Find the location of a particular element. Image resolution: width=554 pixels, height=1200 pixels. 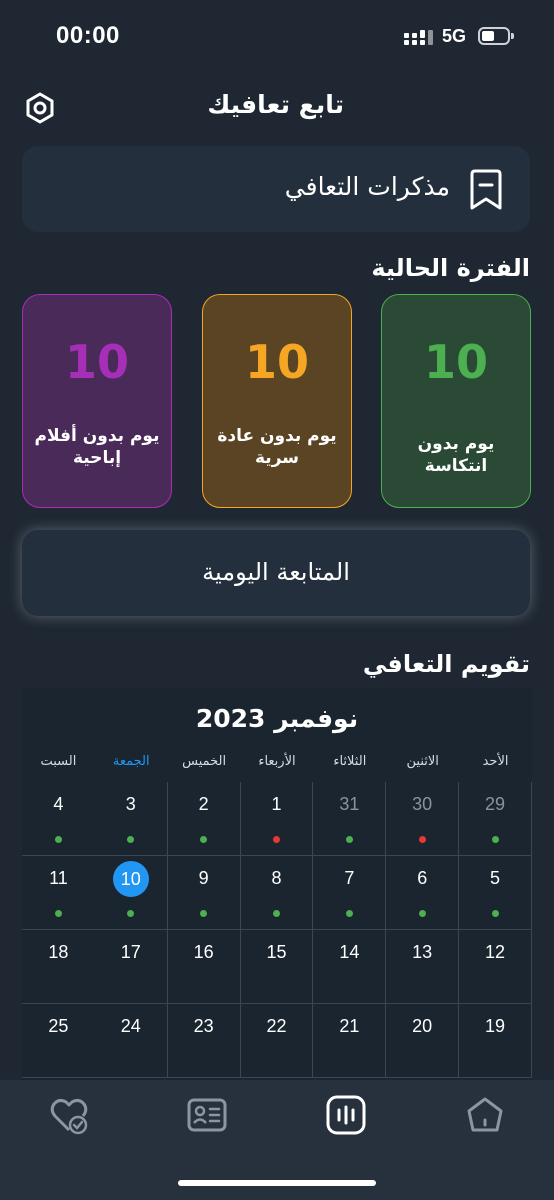

battery-icon is located at coordinates (496, 36).